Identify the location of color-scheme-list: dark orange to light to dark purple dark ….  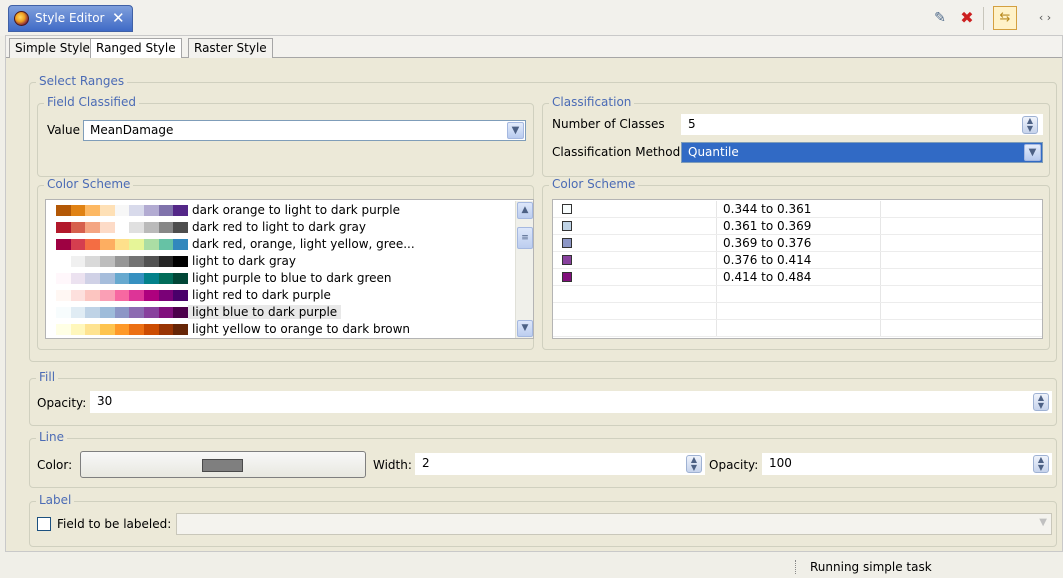
(289, 269).